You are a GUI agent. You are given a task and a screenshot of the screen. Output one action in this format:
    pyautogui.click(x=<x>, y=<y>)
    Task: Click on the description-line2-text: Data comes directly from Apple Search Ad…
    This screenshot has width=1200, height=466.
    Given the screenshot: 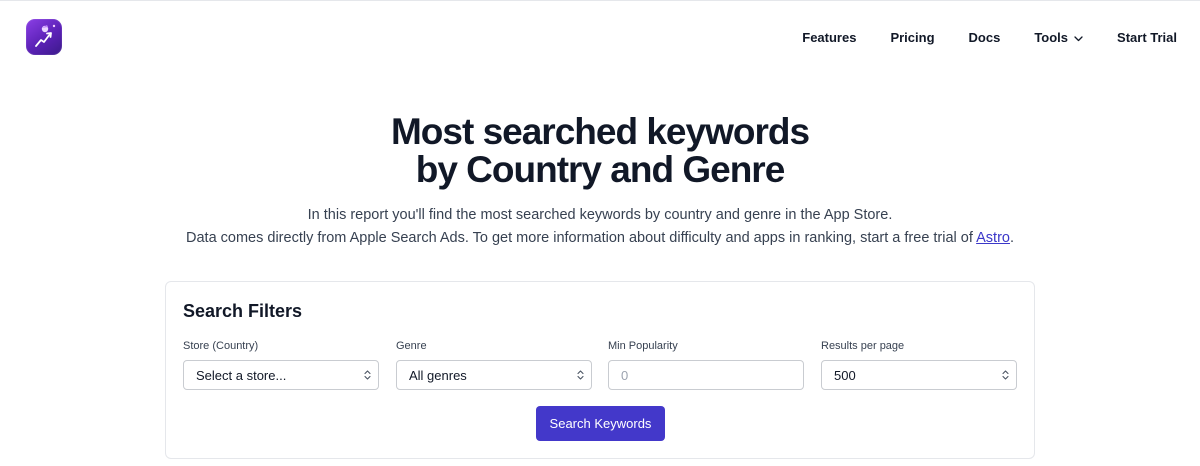 What is the action you would take?
    pyautogui.click(x=581, y=238)
    